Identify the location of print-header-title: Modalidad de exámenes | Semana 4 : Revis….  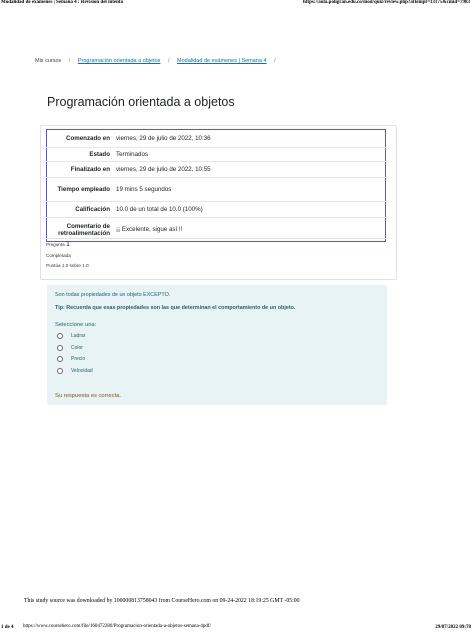
(62, 2).